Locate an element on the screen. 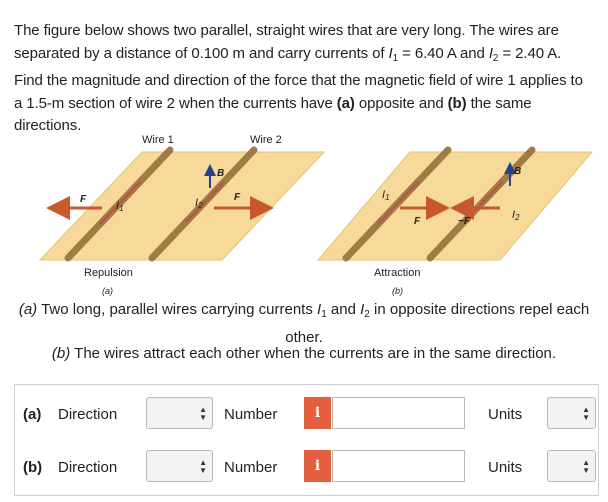 The width and height of the screenshot is (608, 502). answer-row-a: (a) Direction ▲ ▼ Number i Units ▲ ▼ is located at coordinates (306, 416).